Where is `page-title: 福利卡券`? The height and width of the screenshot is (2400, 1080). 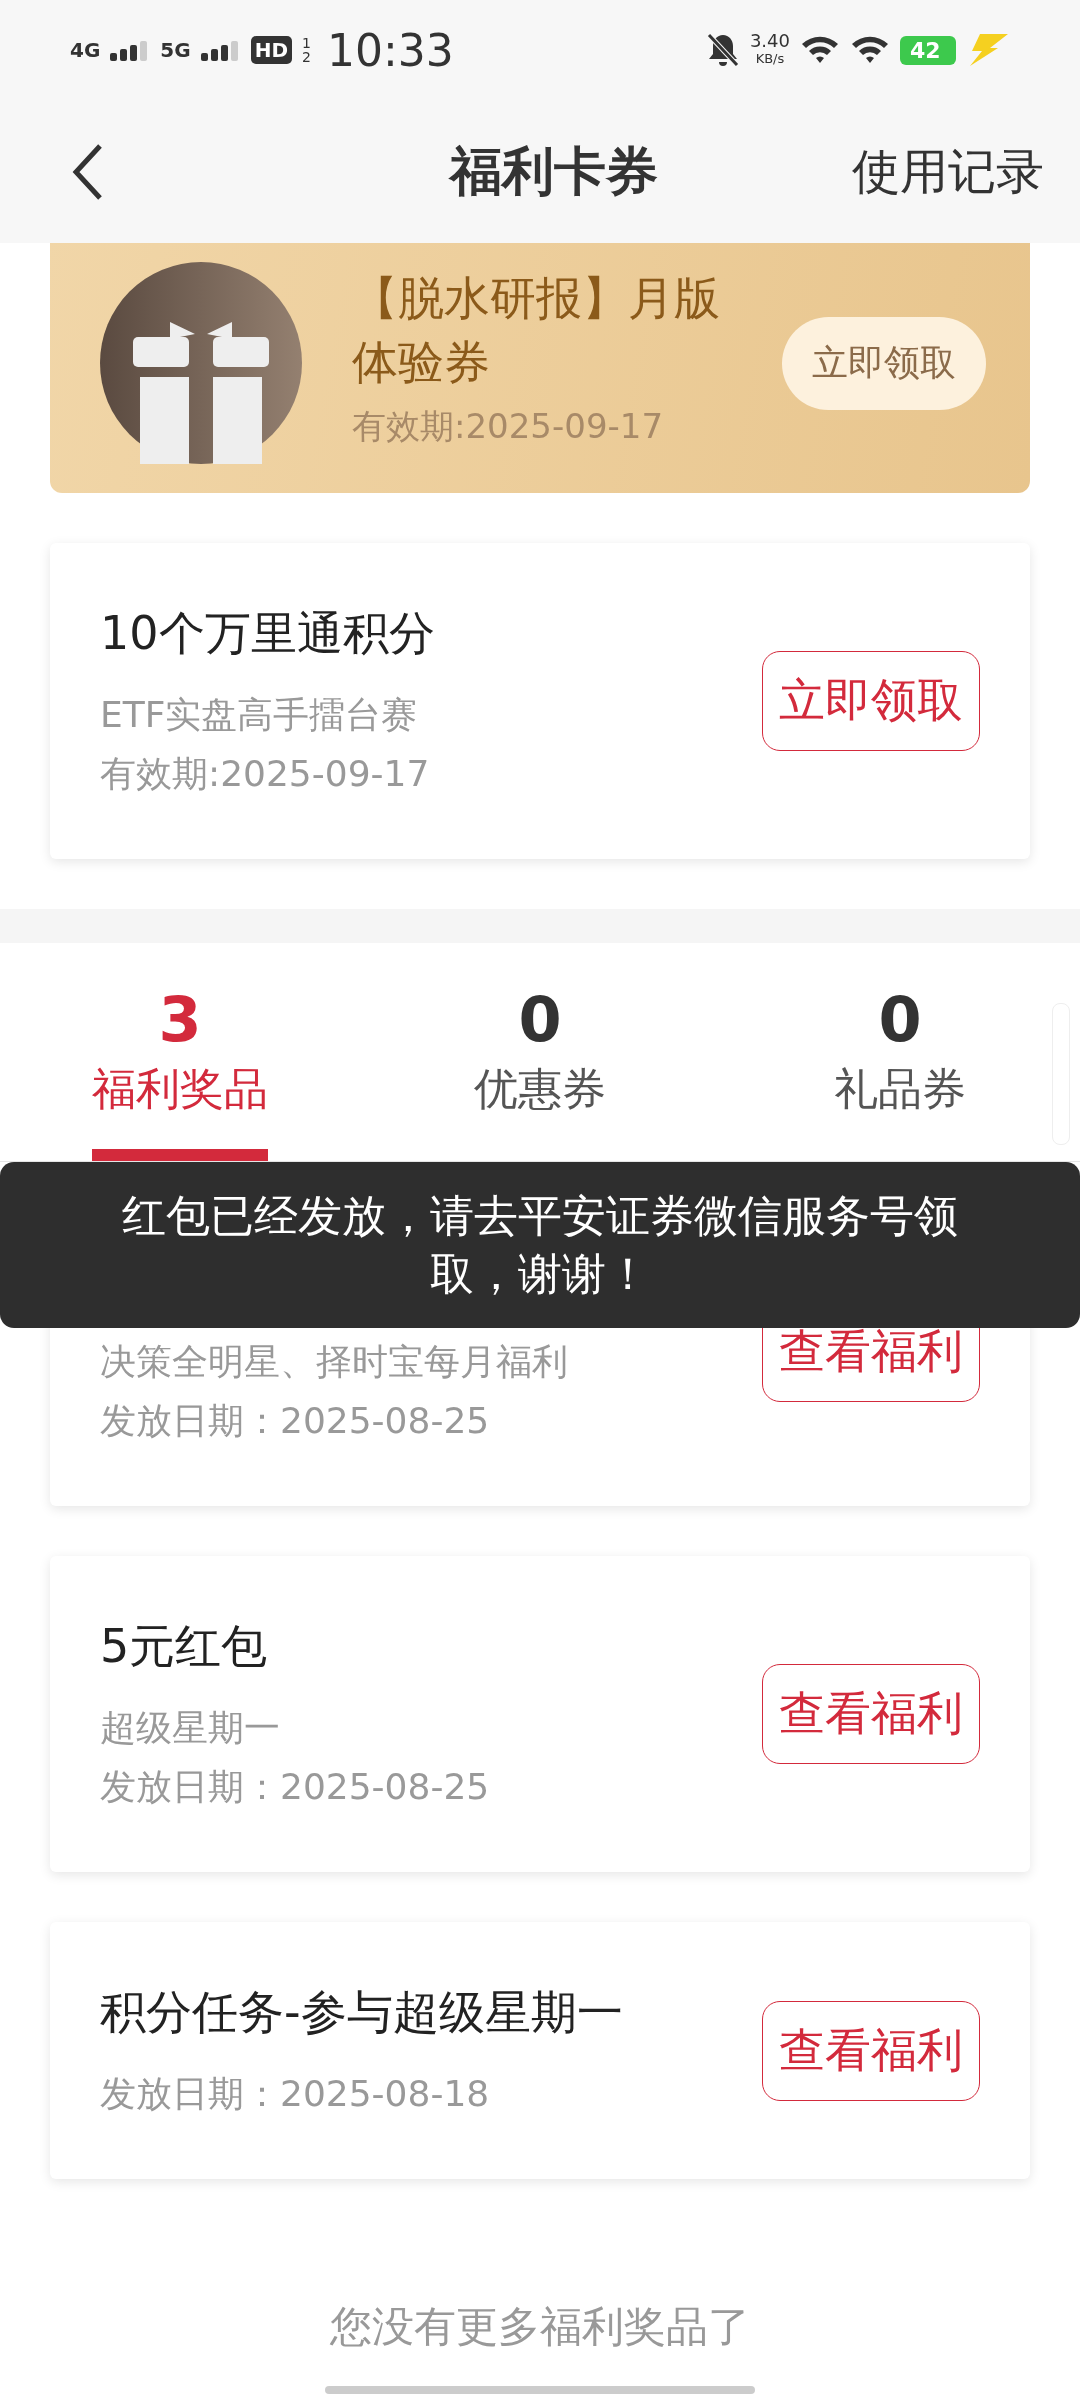
page-title: 福利卡券 is located at coordinates (553, 171).